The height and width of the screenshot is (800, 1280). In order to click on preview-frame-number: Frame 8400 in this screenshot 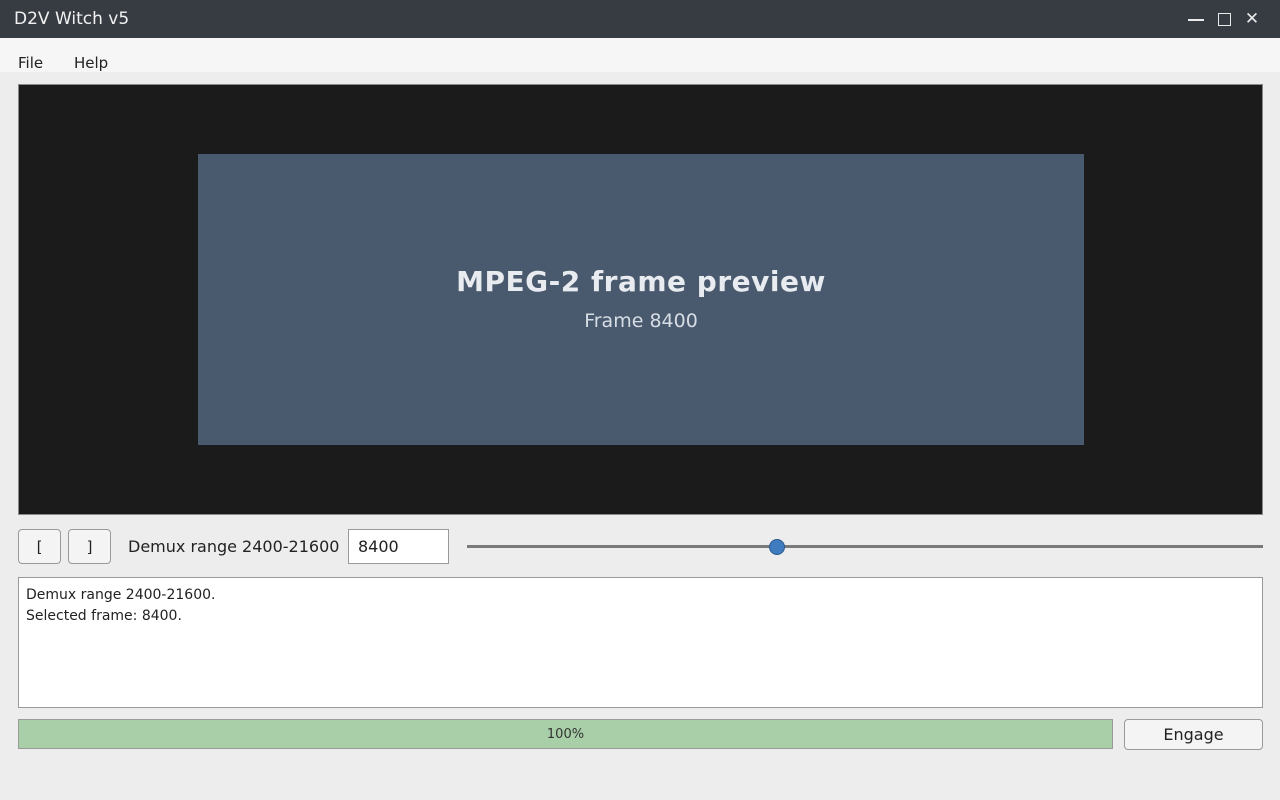, I will do `click(641, 321)`.